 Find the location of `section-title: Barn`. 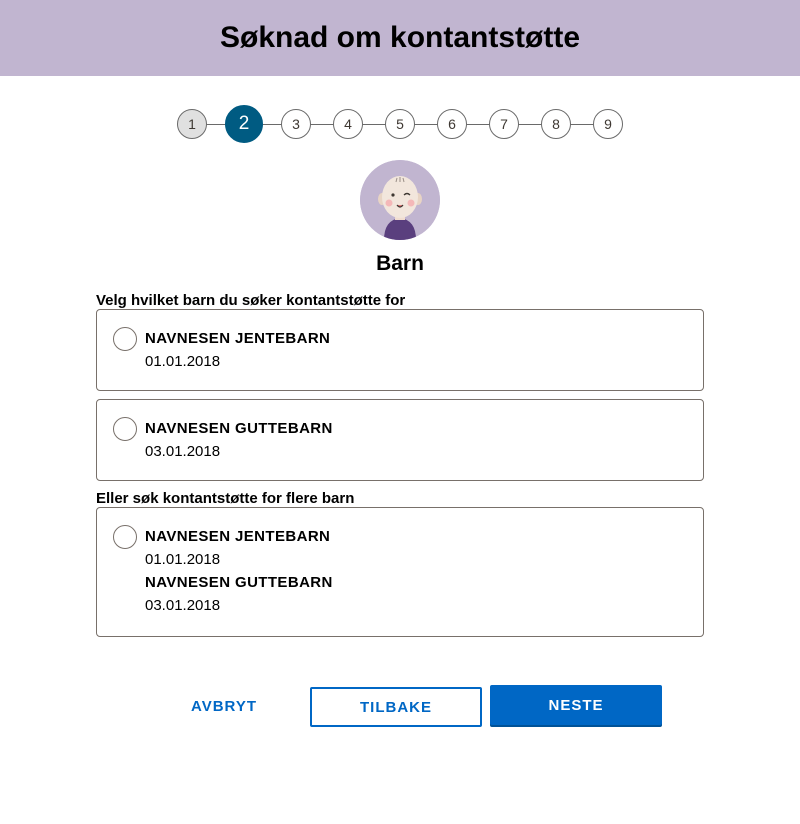

section-title: Barn is located at coordinates (400, 263).